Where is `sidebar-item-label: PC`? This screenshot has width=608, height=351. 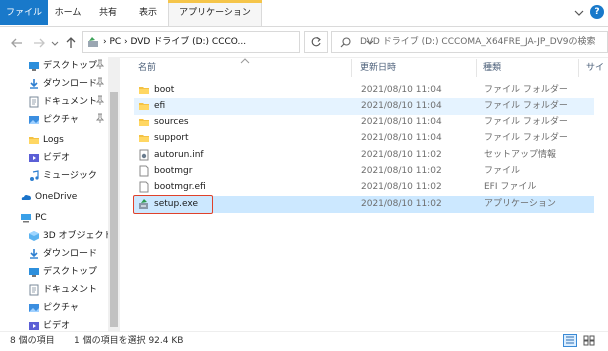 sidebar-item-label: PC is located at coordinates (41, 218).